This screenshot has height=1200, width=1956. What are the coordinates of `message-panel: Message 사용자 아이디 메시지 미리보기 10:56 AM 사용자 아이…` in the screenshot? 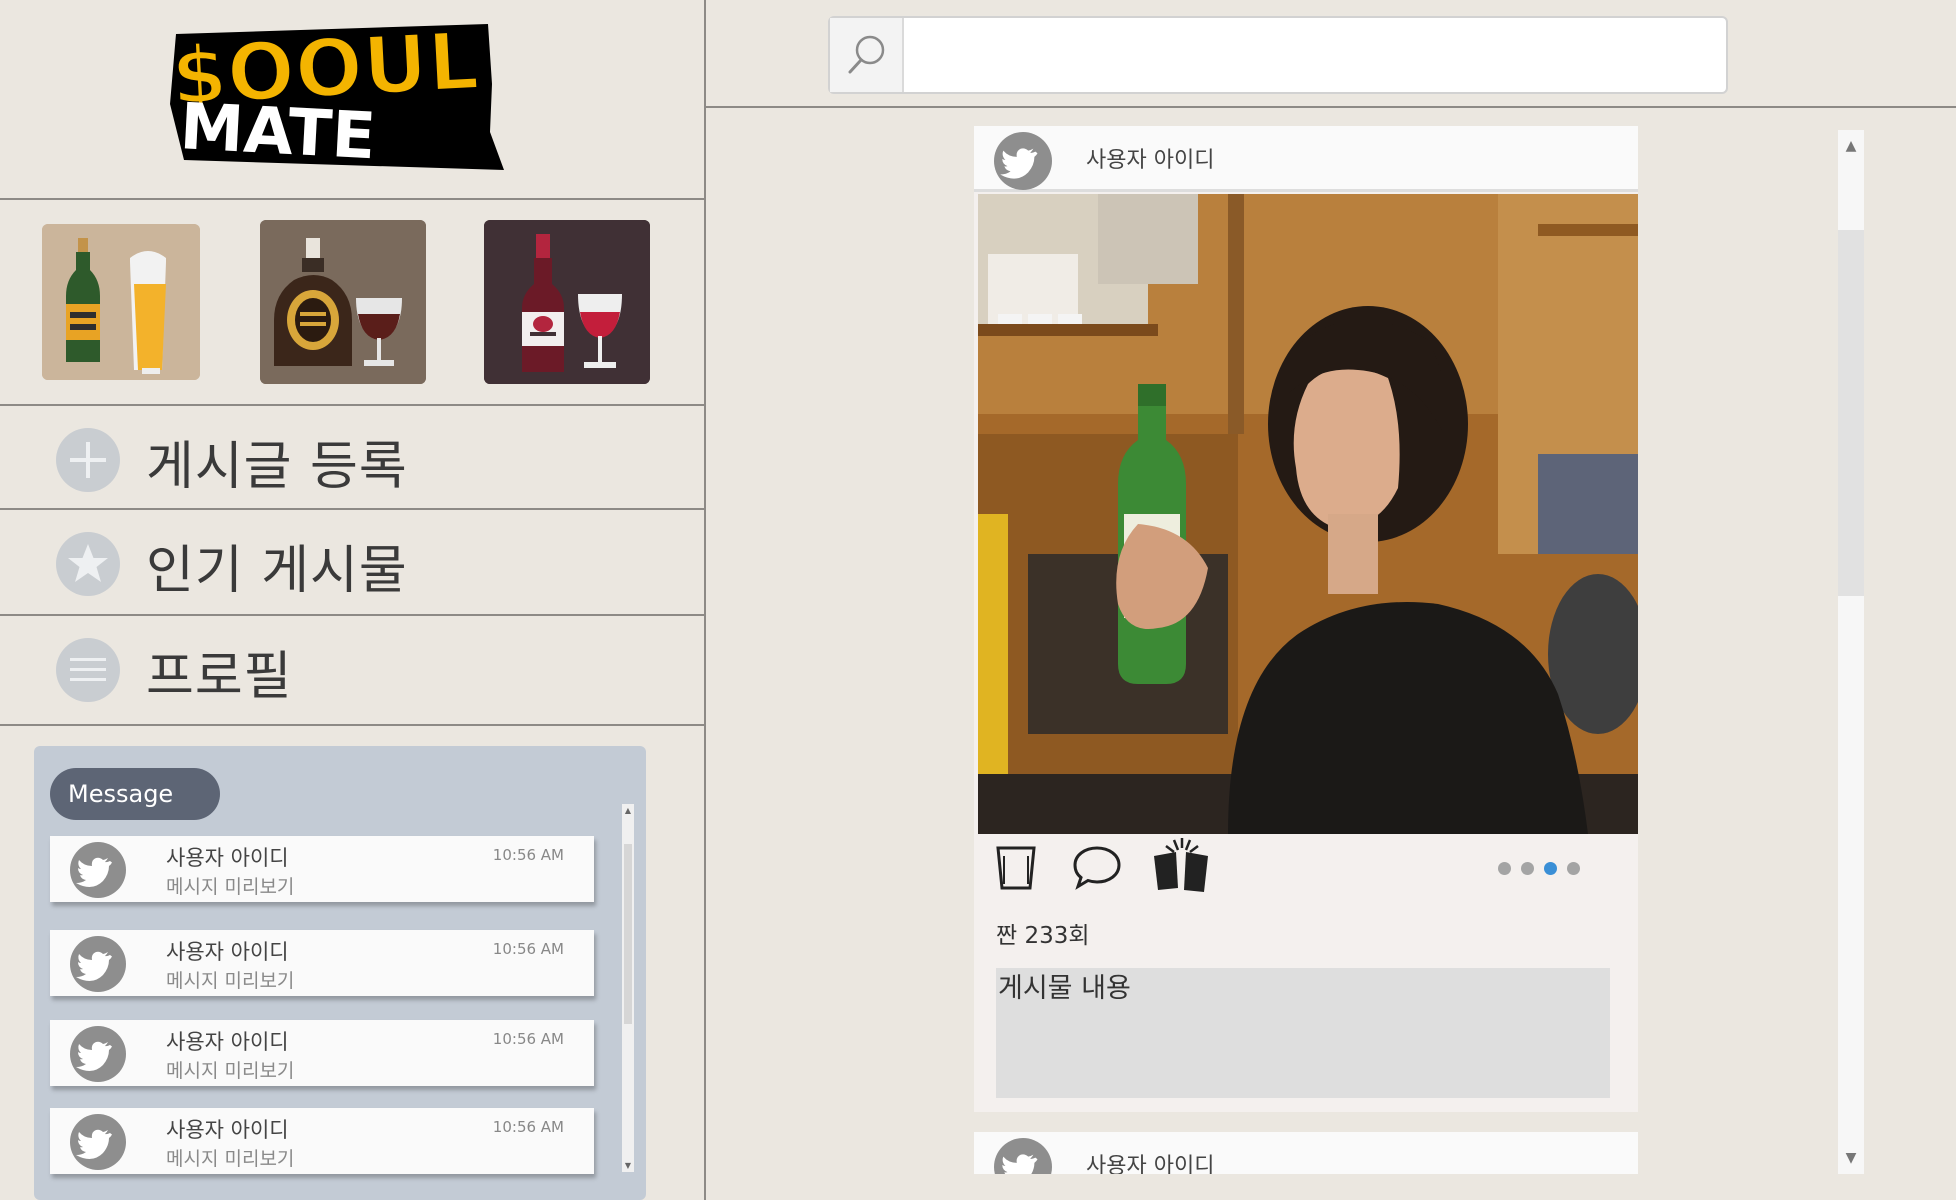 It's located at (340, 973).